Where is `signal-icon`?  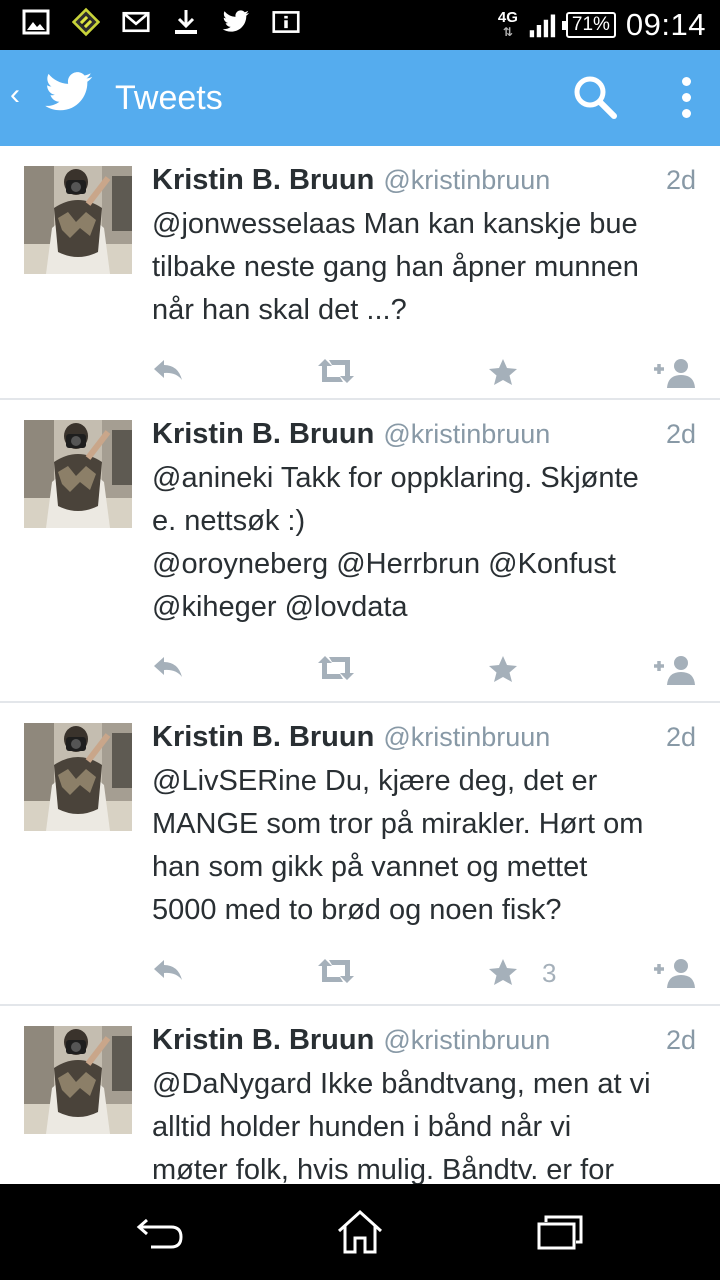 signal-icon is located at coordinates (542, 25).